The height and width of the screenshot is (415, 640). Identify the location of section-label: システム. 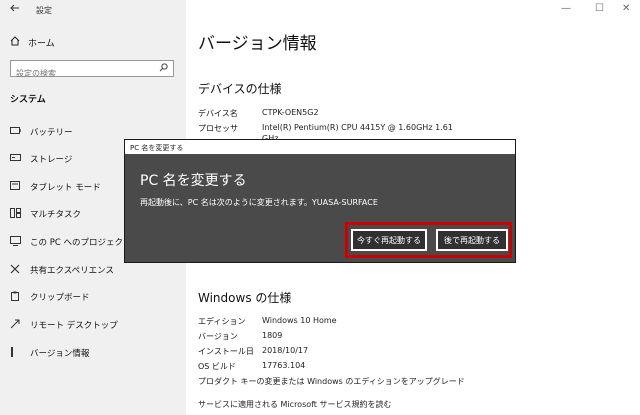
(28, 100).